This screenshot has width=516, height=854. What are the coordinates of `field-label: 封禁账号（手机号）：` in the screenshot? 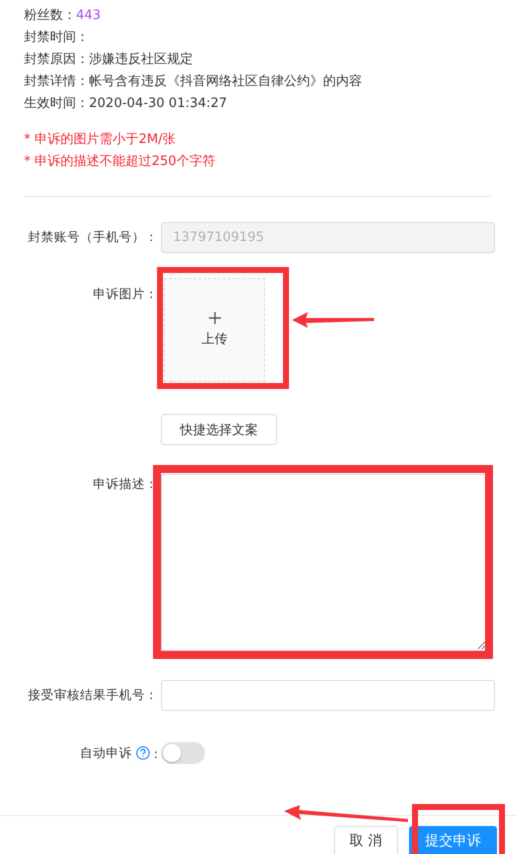 It's located at (92, 237).